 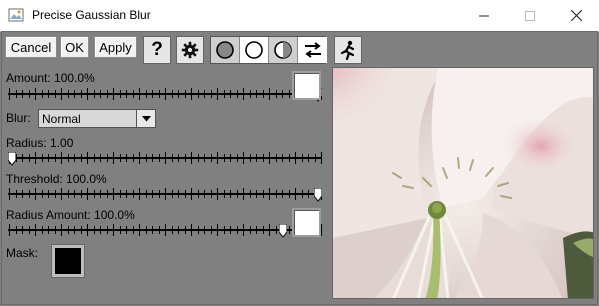 I want to click on cancel-button: Cancel, so click(x=31, y=47).